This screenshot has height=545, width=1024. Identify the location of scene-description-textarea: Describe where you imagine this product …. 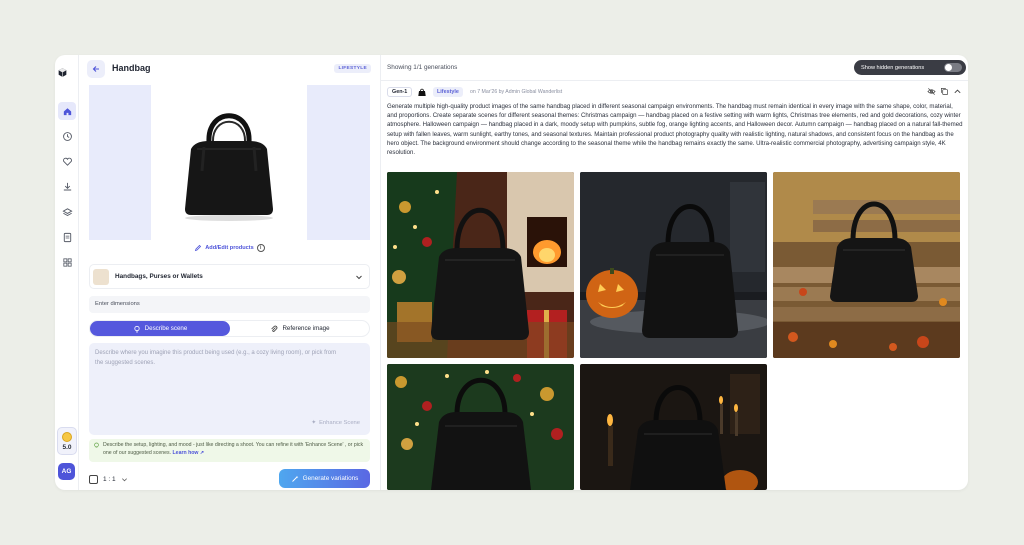
(229, 389).